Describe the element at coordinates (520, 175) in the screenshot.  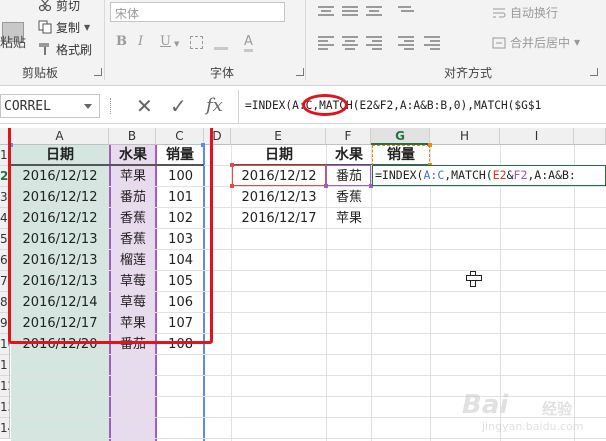
I see `edit-ref-f2: F2` at that location.